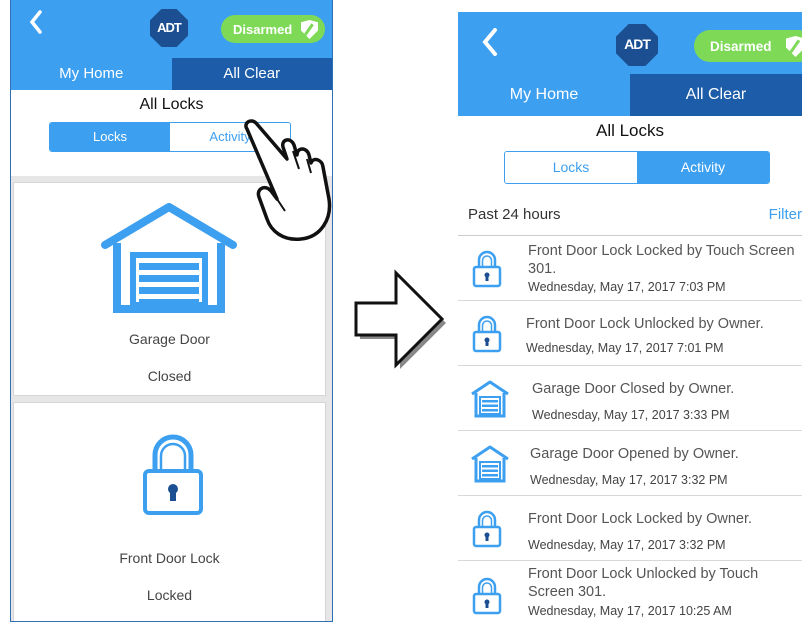 Image resolution: width=802 pixels, height=622 pixels. What do you see at coordinates (625, 348) in the screenshot?
I see `activity-time: Wednesday, May 17, 2017 7:01 PM` at bounding box center [625, 348].